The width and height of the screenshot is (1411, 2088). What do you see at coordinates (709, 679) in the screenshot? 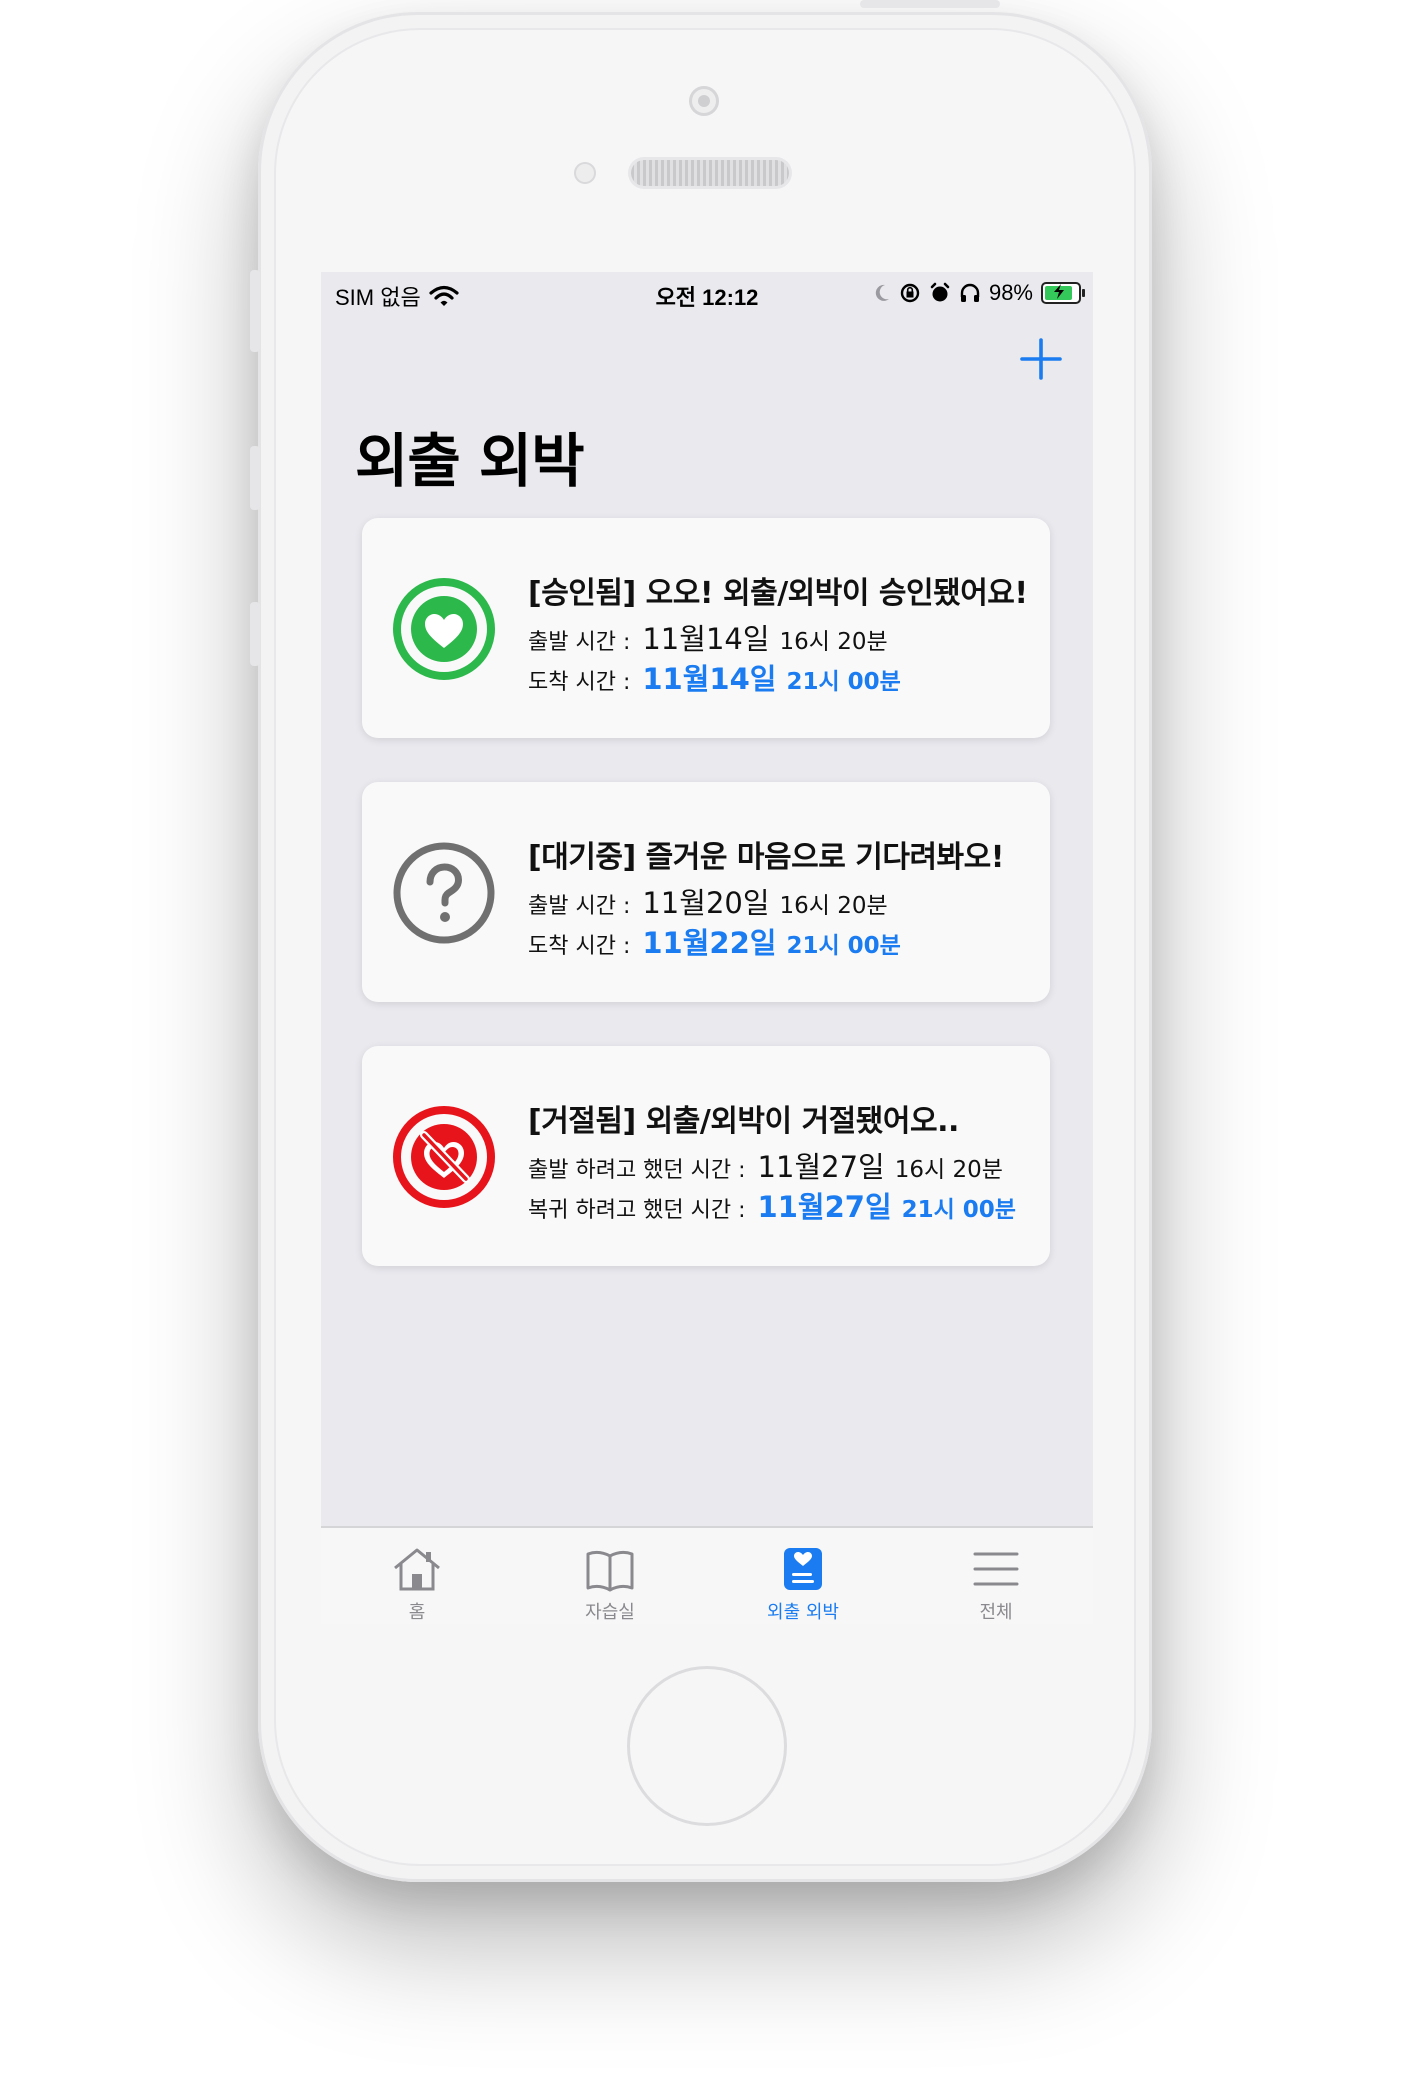
I see `arrive-date: 11월14일` at bounding box center [709, 679].